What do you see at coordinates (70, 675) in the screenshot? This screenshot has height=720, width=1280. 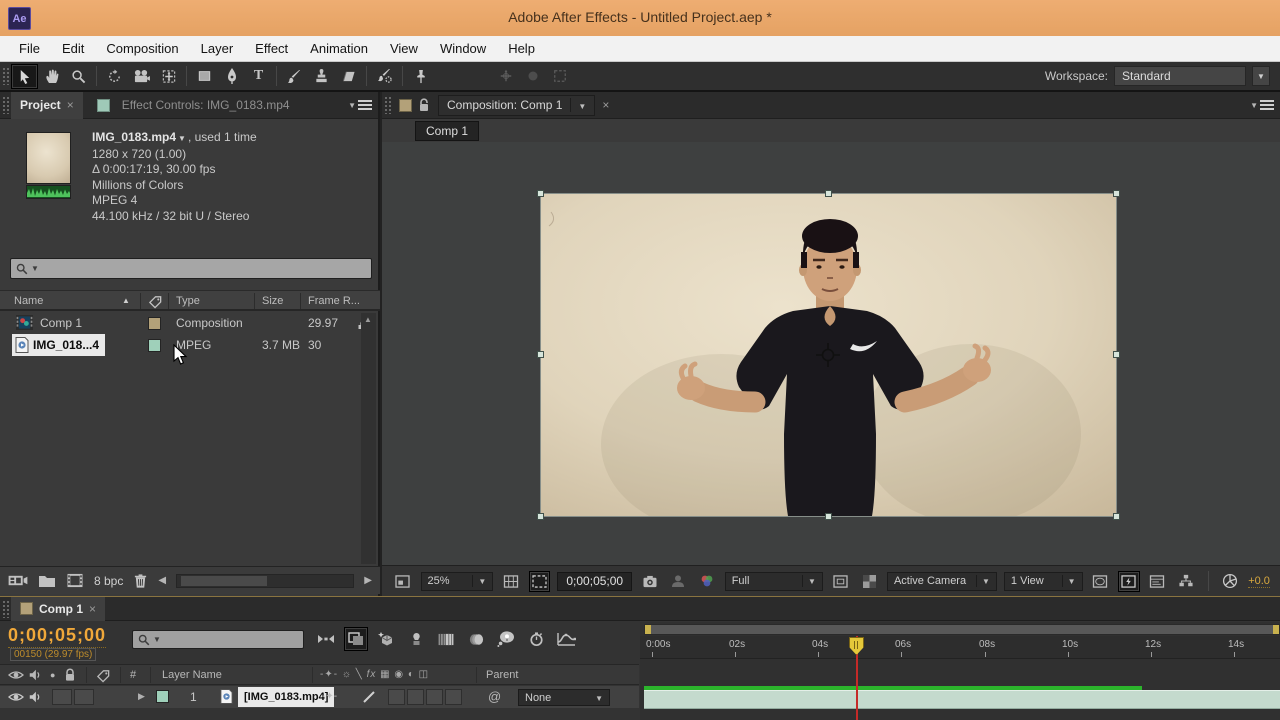 I see `lock-column-icon` at bounding box center [70, 675].